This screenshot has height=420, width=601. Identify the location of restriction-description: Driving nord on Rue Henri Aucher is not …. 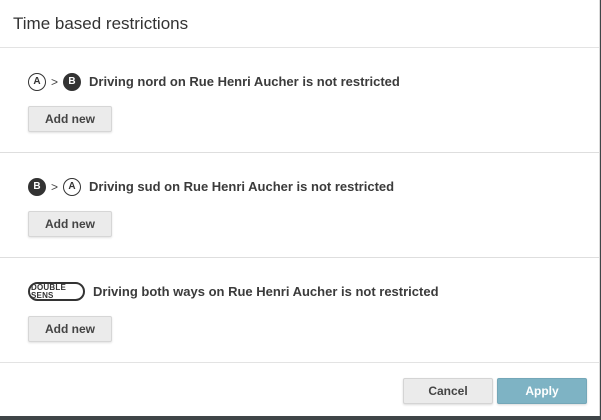
(244, 81).